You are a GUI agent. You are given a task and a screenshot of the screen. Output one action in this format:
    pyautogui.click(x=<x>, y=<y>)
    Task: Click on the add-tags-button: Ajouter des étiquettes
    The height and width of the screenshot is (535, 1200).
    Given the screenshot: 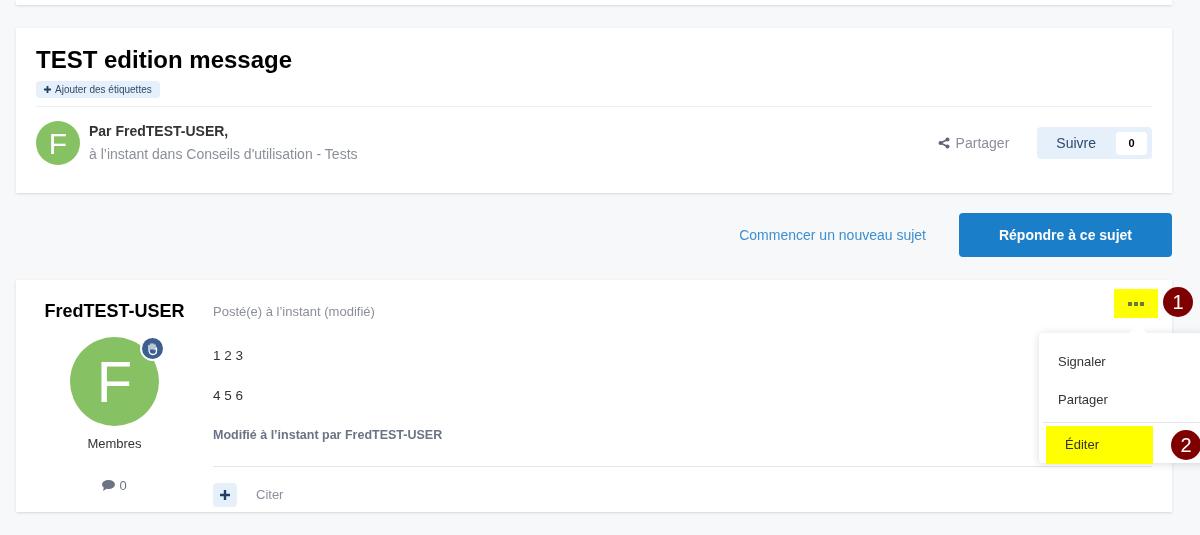 What is the action you would take?
    pyautogui.click(x=98, y=89)
    